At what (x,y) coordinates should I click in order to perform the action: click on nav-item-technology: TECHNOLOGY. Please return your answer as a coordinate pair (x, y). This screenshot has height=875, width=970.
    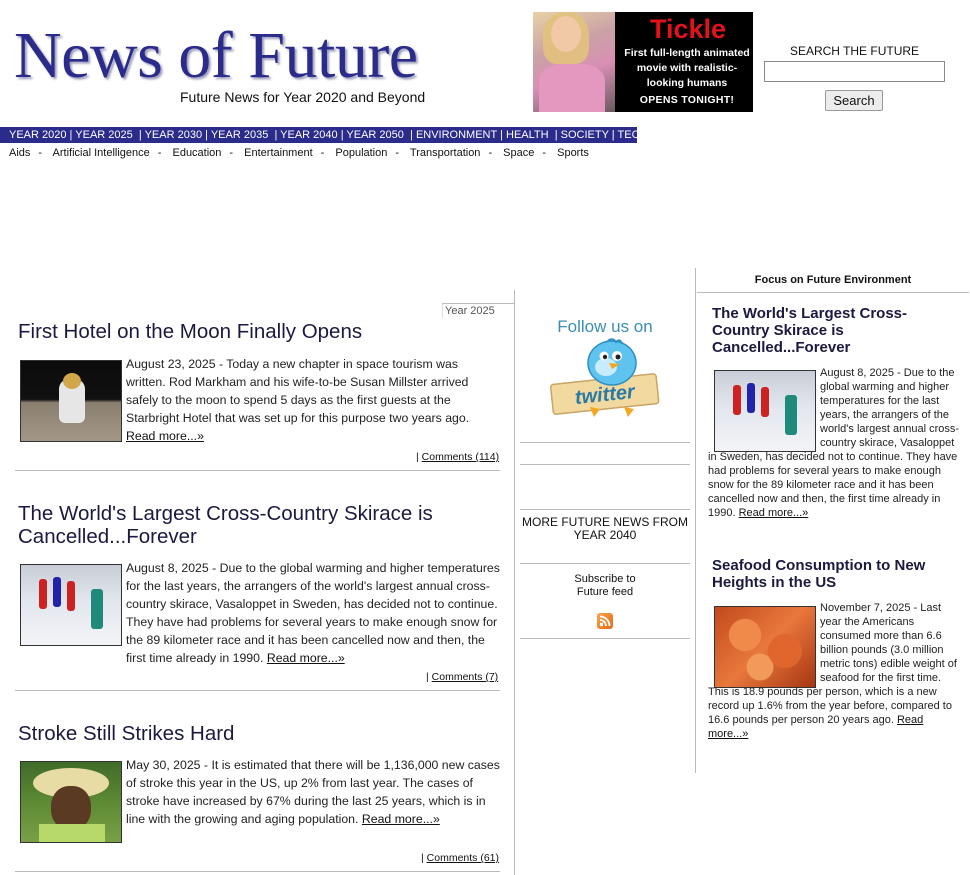
    Looking at the image, I should click on (656, 135).